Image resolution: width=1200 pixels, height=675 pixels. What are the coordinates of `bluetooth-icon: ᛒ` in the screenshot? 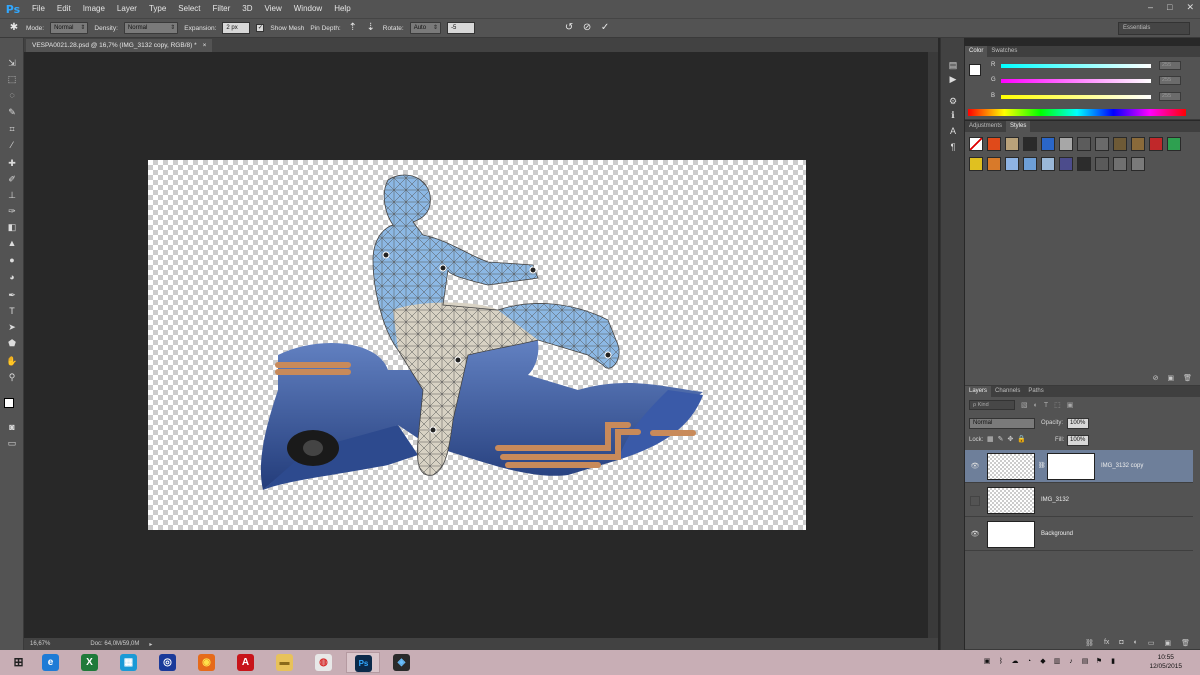 It's located at (1001, 661).